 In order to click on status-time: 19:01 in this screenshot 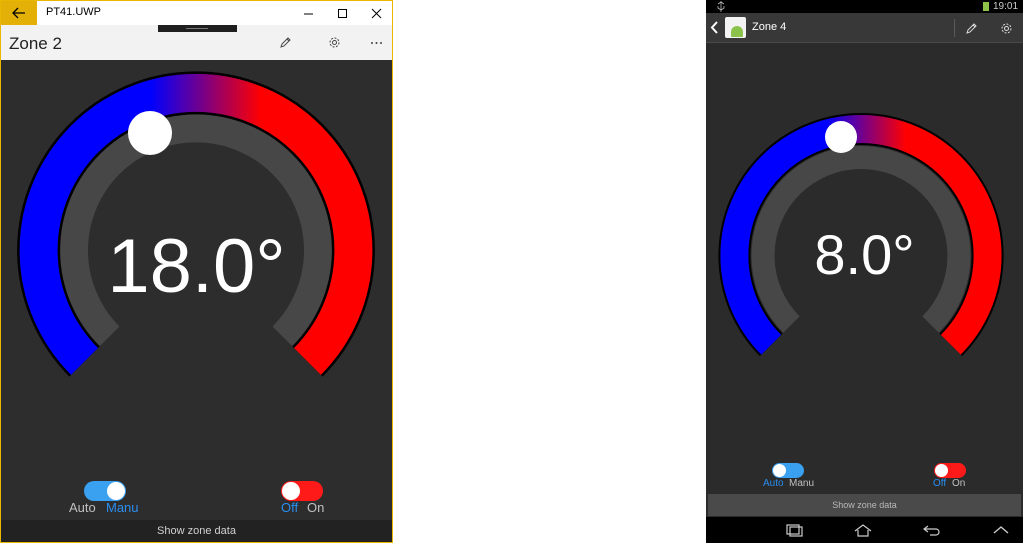, I will do `click(1006, 6)`.